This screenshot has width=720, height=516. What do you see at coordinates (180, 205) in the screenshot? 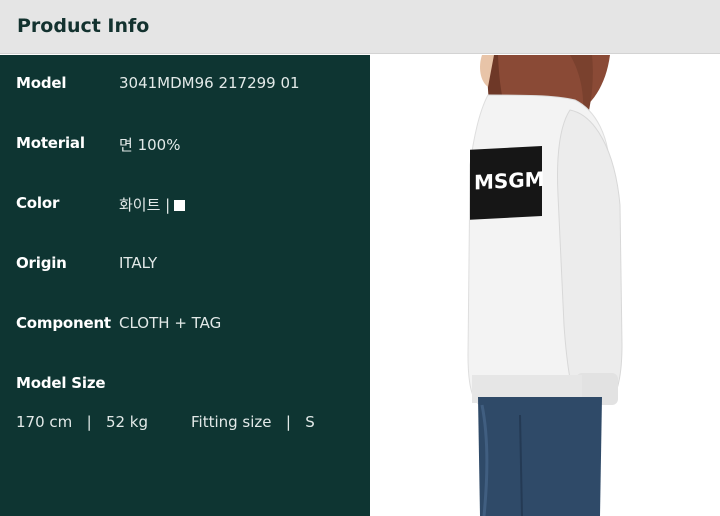
I see `color-swatch` at bounding box center [180, 205].